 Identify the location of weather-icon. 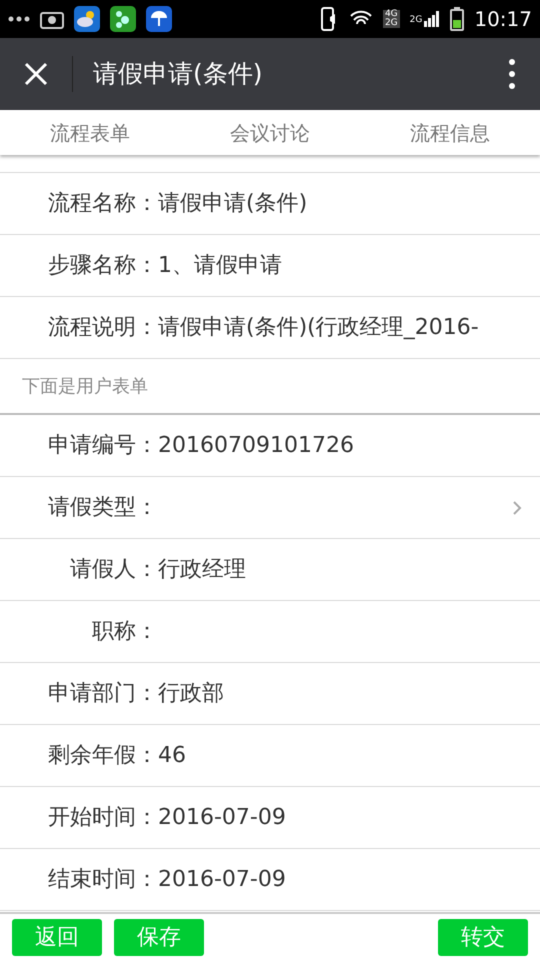
(87, 19).